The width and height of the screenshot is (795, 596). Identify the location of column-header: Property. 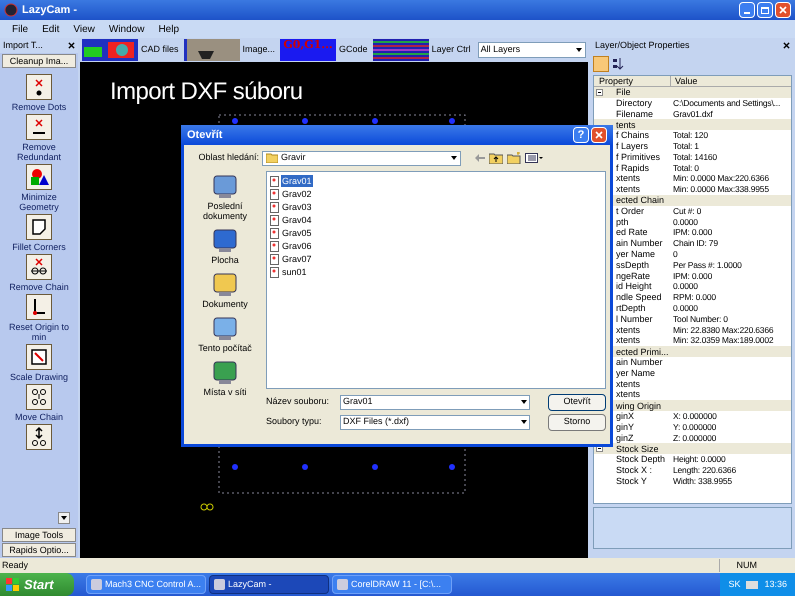
(632, 81).